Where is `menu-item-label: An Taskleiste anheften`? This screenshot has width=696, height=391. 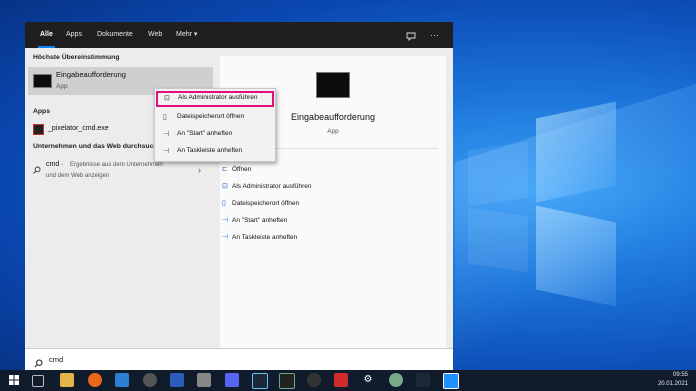
menu-item-label: An Taskleiste anheften is located at coordinates (210, 150).